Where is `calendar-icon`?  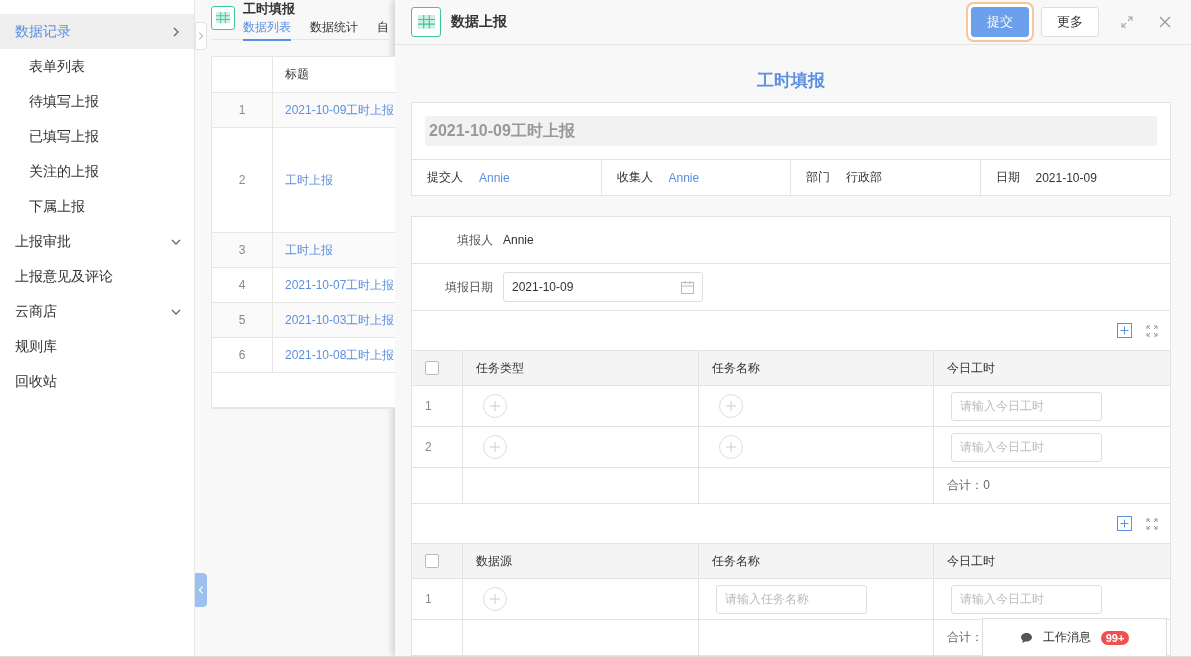
calendar-icon is located at coordinates (687, 287).